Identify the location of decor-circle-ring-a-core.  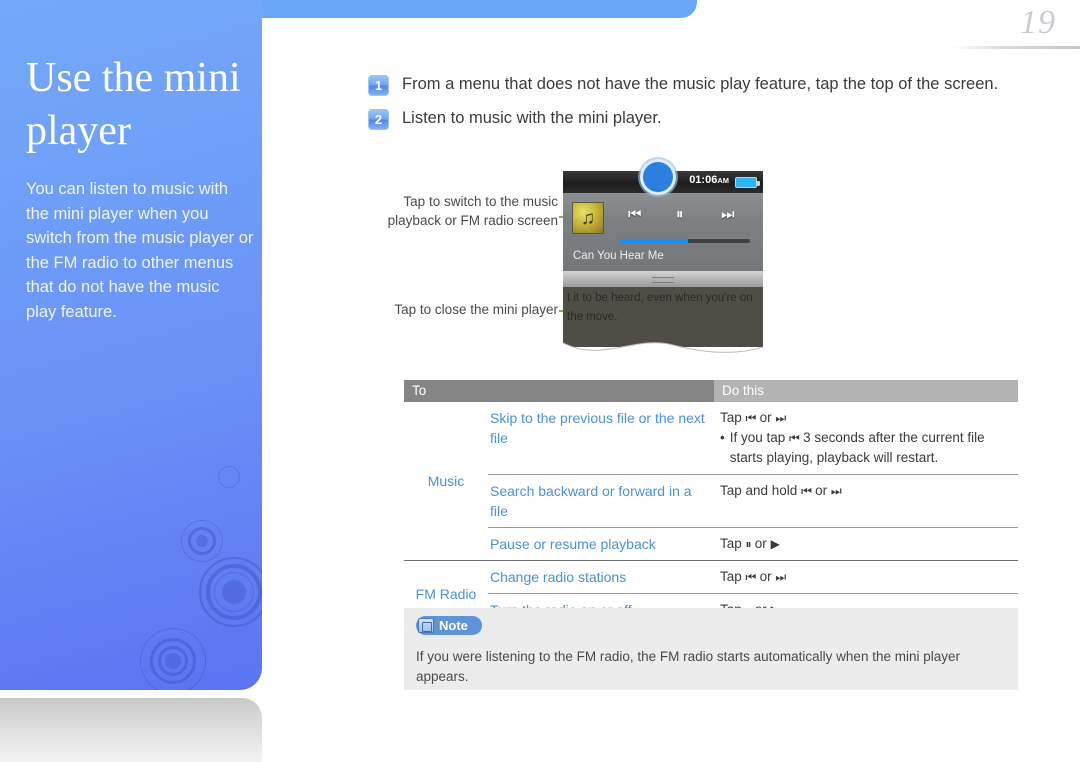
(202, 541).